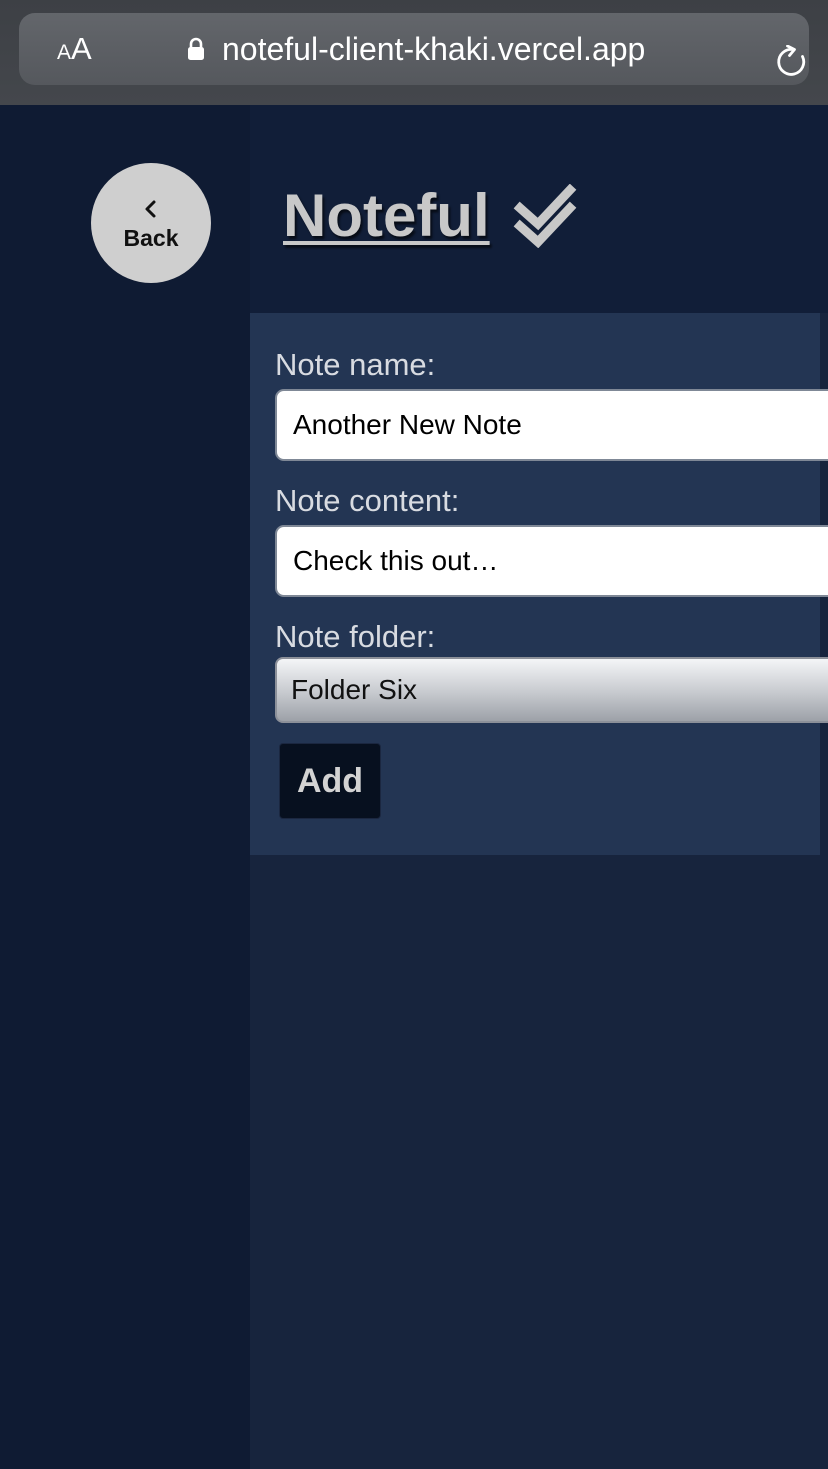 This screenshot has width=828, height=1469. I want to click on note-name-input, so click(551, 425).